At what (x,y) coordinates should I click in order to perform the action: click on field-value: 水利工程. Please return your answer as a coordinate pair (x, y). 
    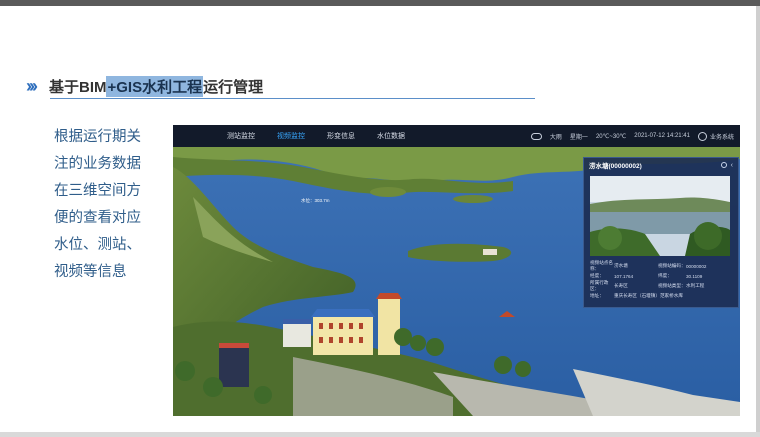
    Looking at the image, I should click on (695, 285).